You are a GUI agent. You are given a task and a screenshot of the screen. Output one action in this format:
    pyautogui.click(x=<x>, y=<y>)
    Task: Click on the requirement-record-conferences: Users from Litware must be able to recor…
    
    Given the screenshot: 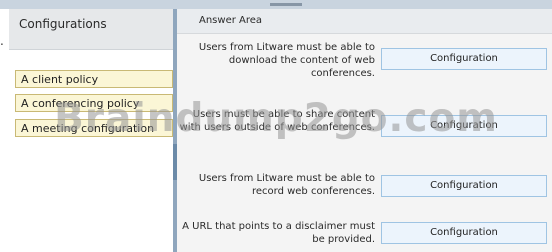 What is the action you would take?
    pyautogui.click(x=286, y=185)
    